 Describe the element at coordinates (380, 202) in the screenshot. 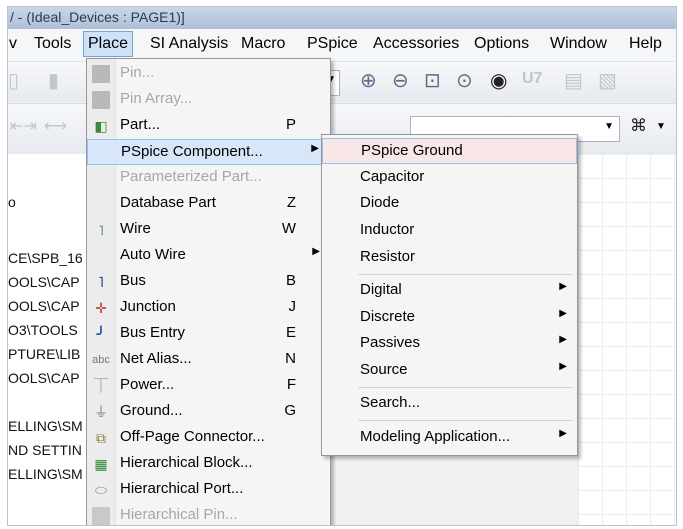

I see `menu-item-label: Diode` at that location.